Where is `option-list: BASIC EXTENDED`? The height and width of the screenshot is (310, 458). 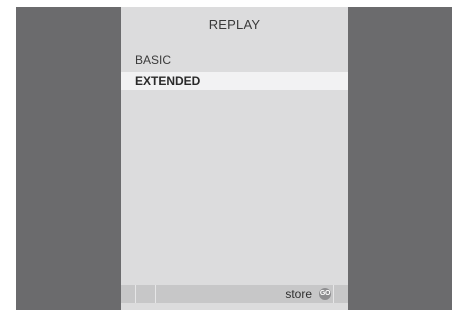
option-list: BASIC EXTENDED is located at coordinates (234, 72).